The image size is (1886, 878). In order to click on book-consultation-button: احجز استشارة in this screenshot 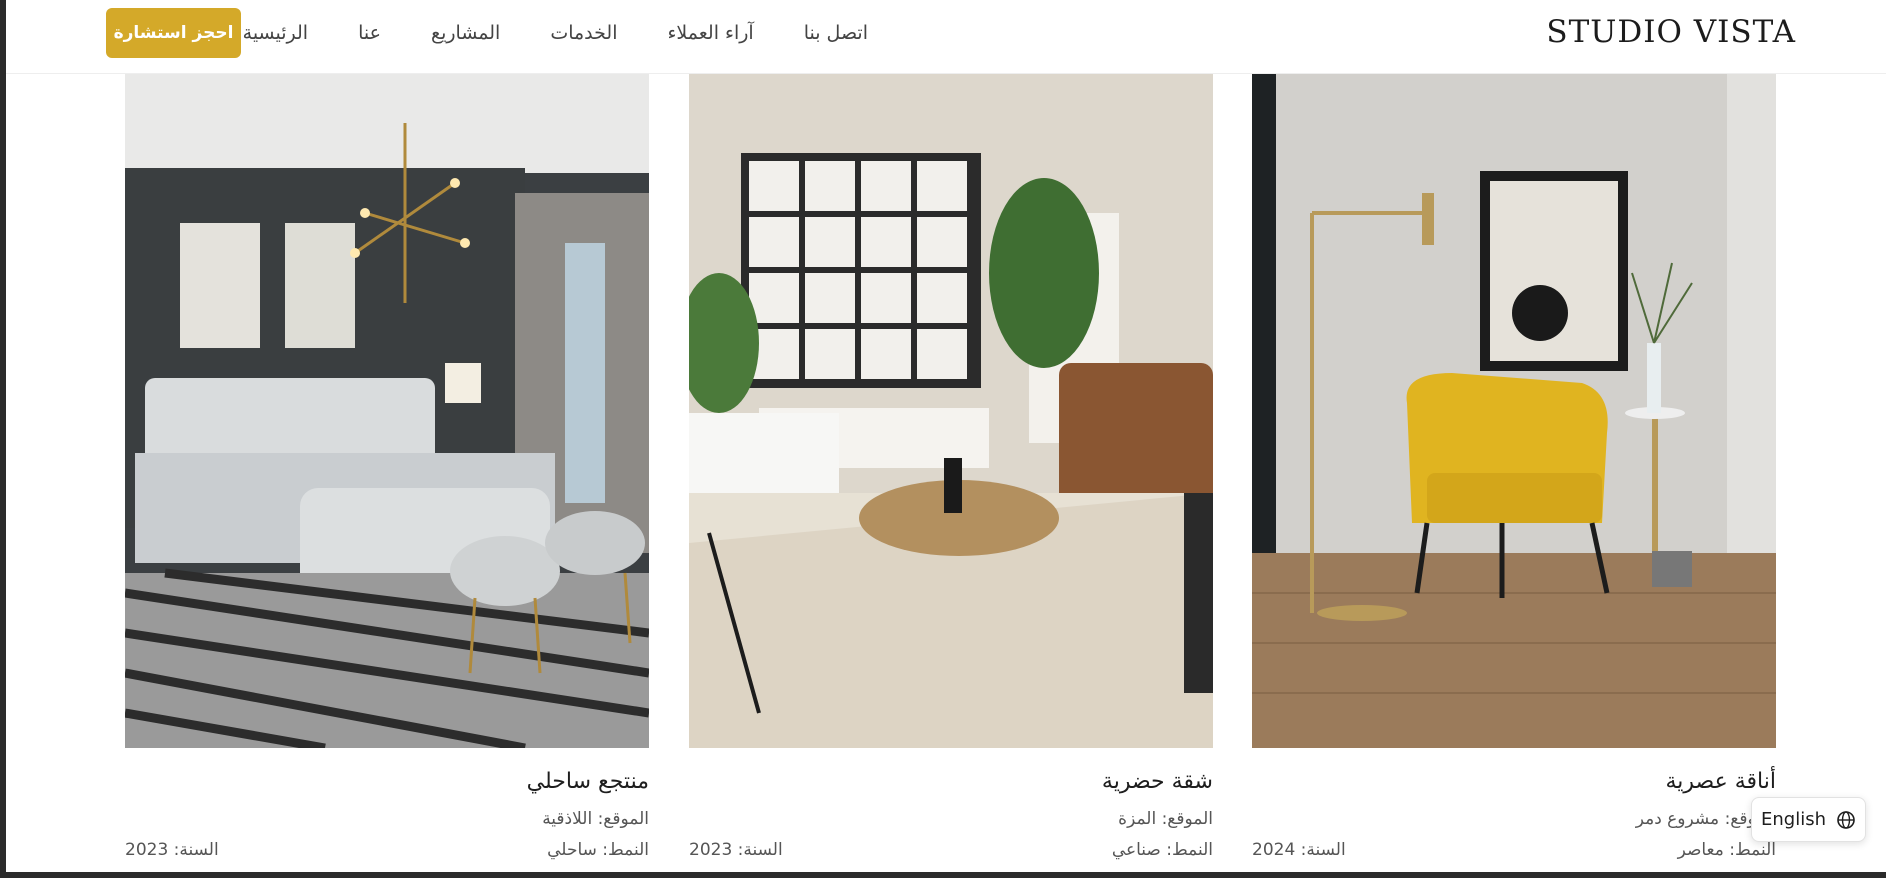, I will do `click(173, 33)`.